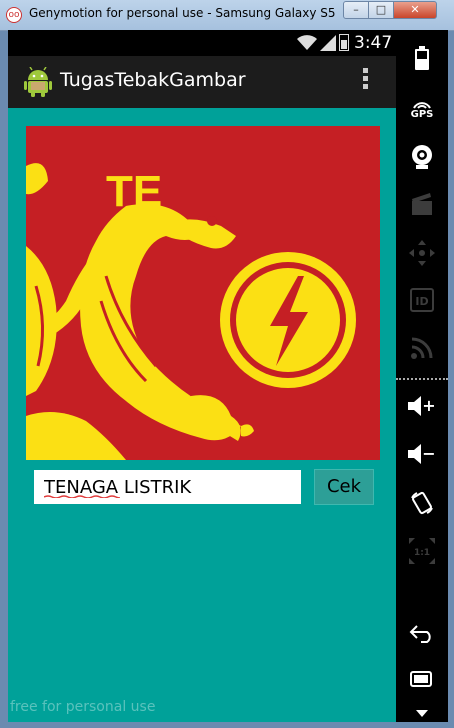 Image resolution: width=454 pixels, height=728 pixels. Describe the element at coordinates (307, 42) in the screenshot. I see `wifi-icon` at that location.